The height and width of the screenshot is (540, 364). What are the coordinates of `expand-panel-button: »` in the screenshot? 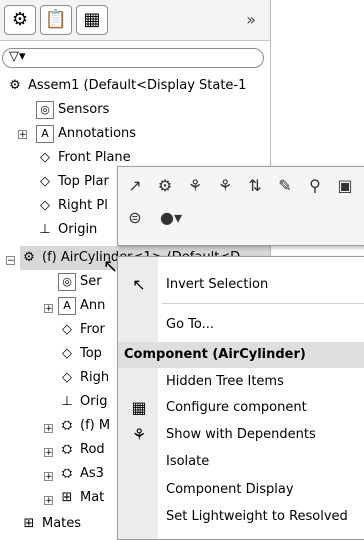 It's located at (251, 19).